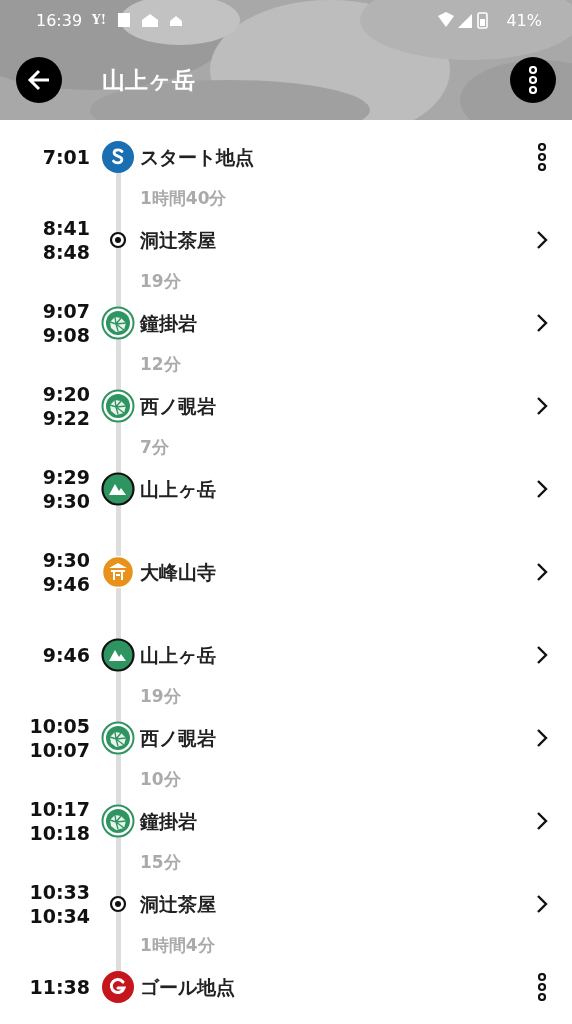 Image resolution: width=572 pixels, height=1024 pixels. Describe the element at coordinates (66, 335) in the screenshot. I see `stop-time: 9:08` at that location.